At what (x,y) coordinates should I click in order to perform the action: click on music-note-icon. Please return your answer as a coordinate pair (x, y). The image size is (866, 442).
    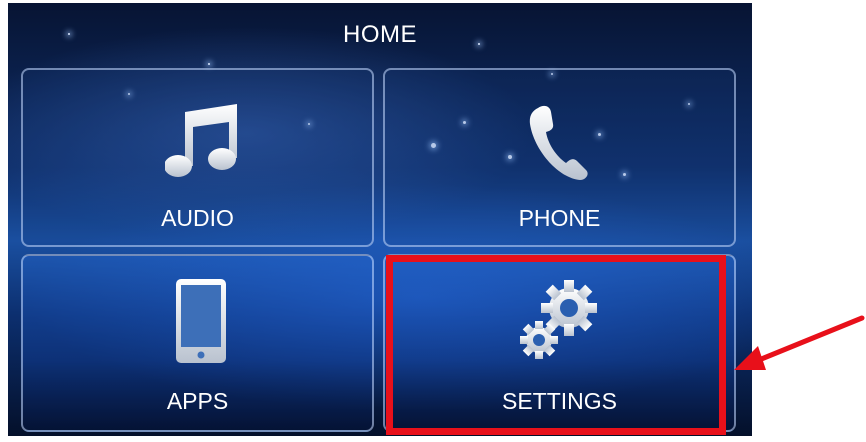
    Looking at the image, I should click on (201, 140).